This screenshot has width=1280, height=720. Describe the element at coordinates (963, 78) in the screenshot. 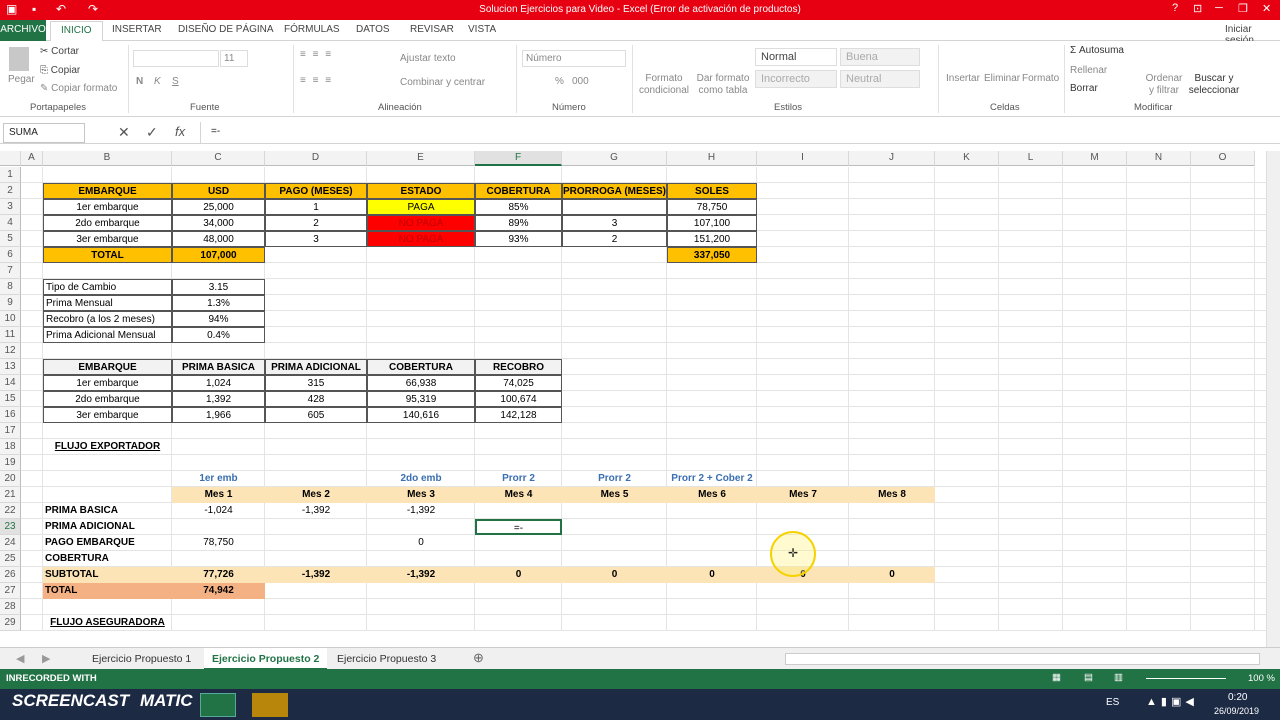

I see `insert-cells-button: Insertar` at that location.